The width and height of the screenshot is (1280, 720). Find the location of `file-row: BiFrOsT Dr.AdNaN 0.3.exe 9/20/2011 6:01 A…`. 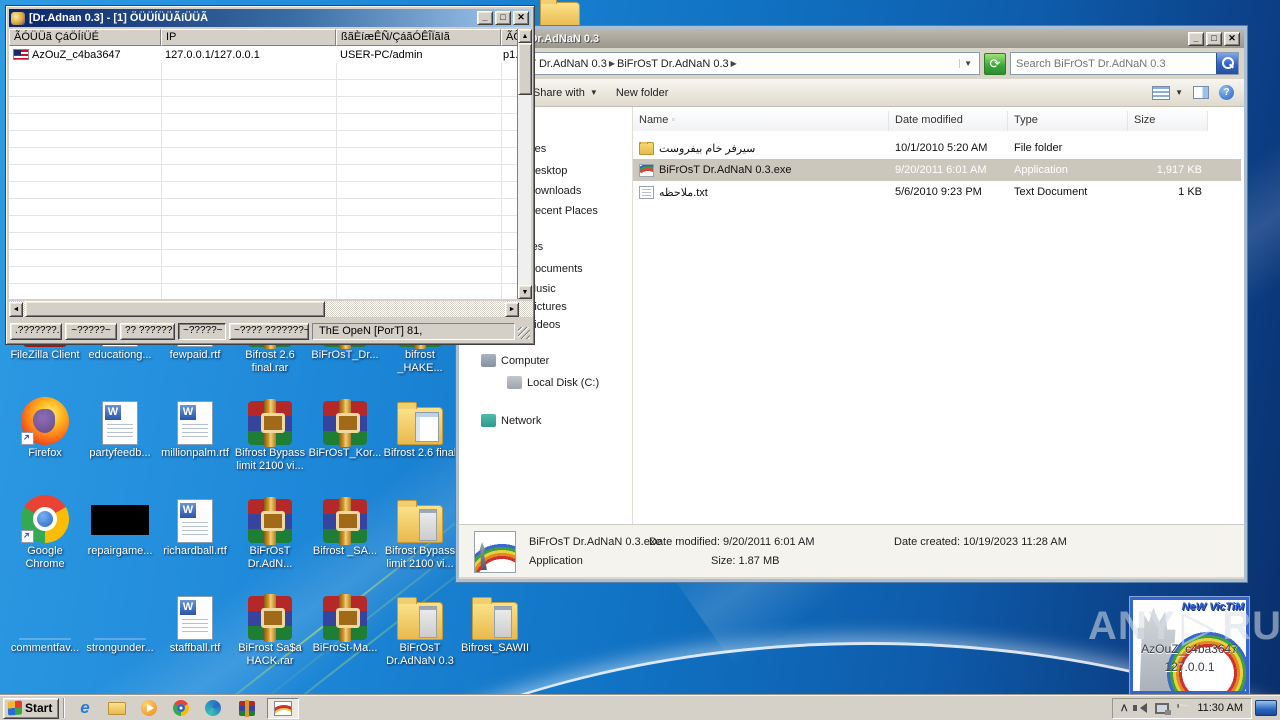

file-row: BiFrOsT Dr.AdNaN 0.3.exe 9/20/2011 6:01 A… is located at coordinates (937, 170).